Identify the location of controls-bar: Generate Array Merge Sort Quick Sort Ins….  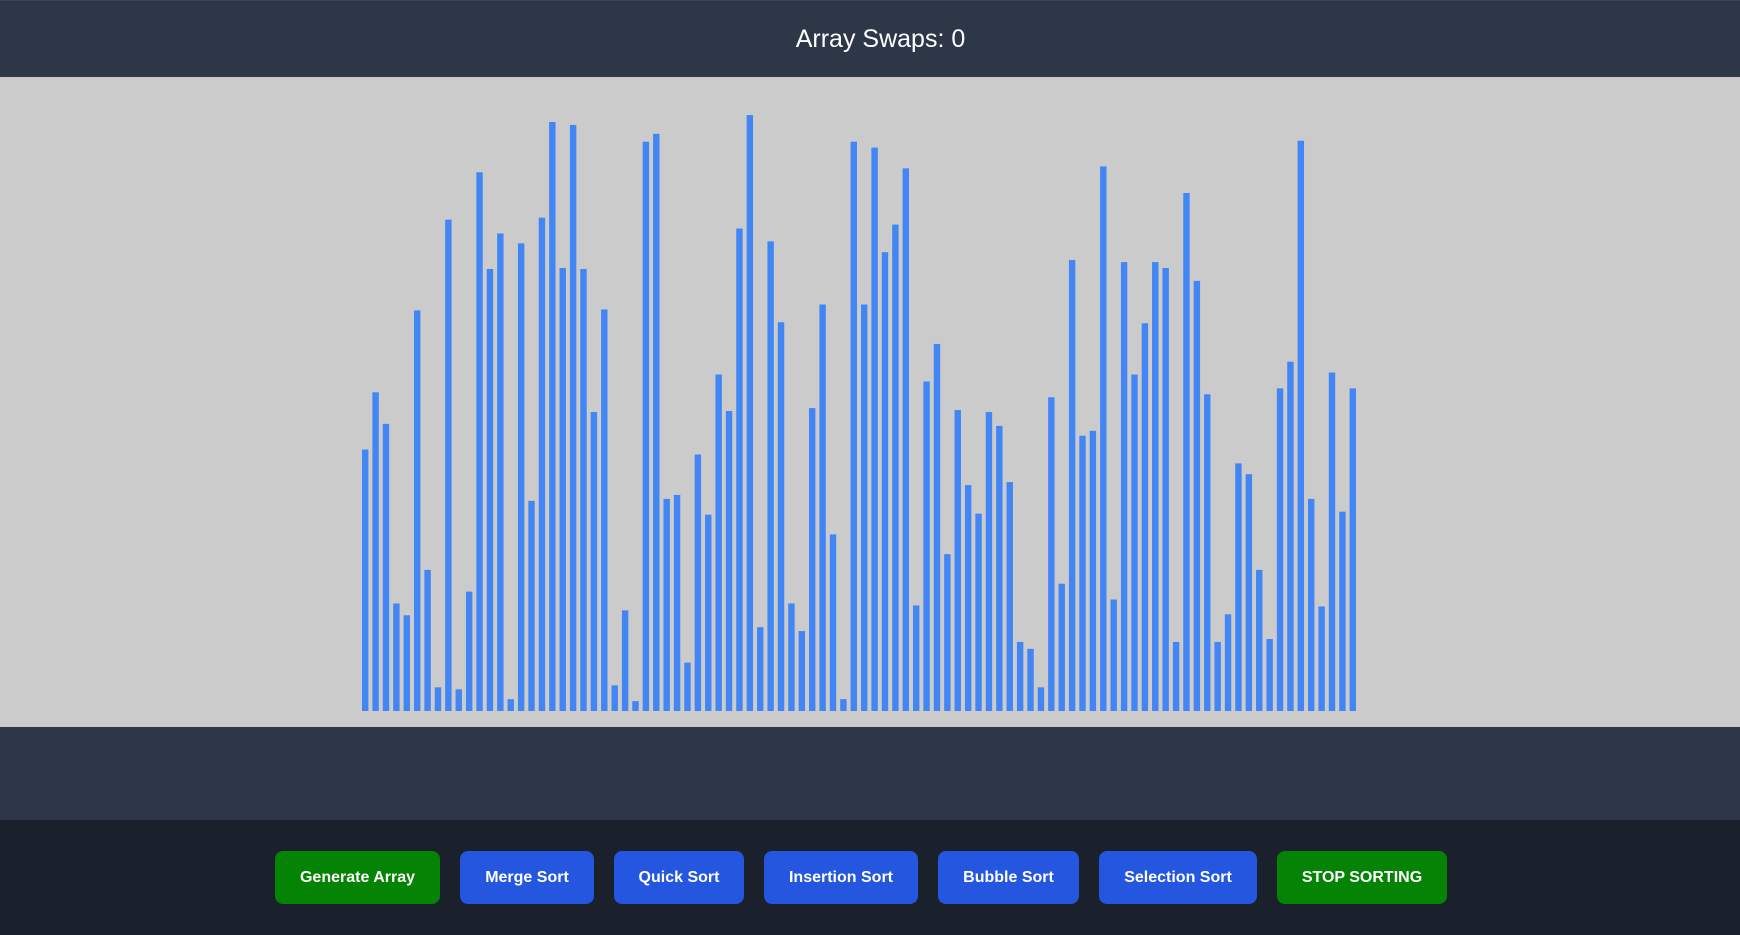
(870, 877).